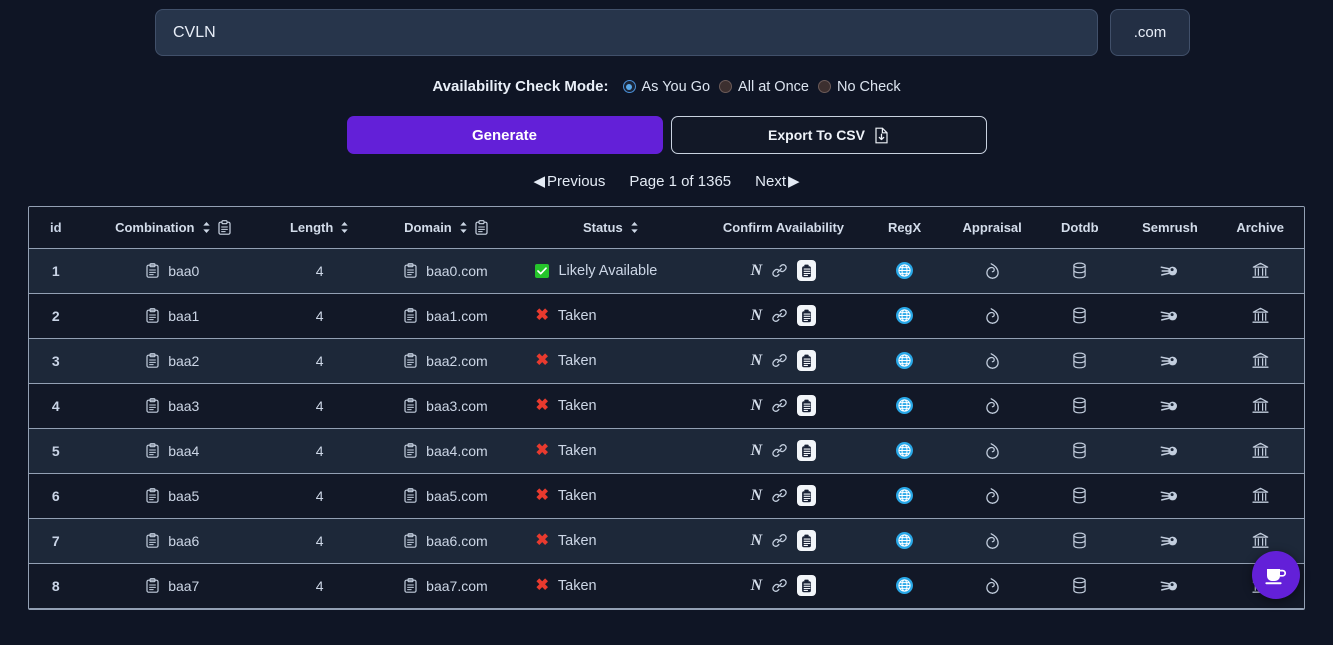 The width and height of the screenshot is (1333, 645). What do you see at coordinates (319, 228) in the screenshot?
I see `column-header-length: Length` at bounding box center [319, 228].